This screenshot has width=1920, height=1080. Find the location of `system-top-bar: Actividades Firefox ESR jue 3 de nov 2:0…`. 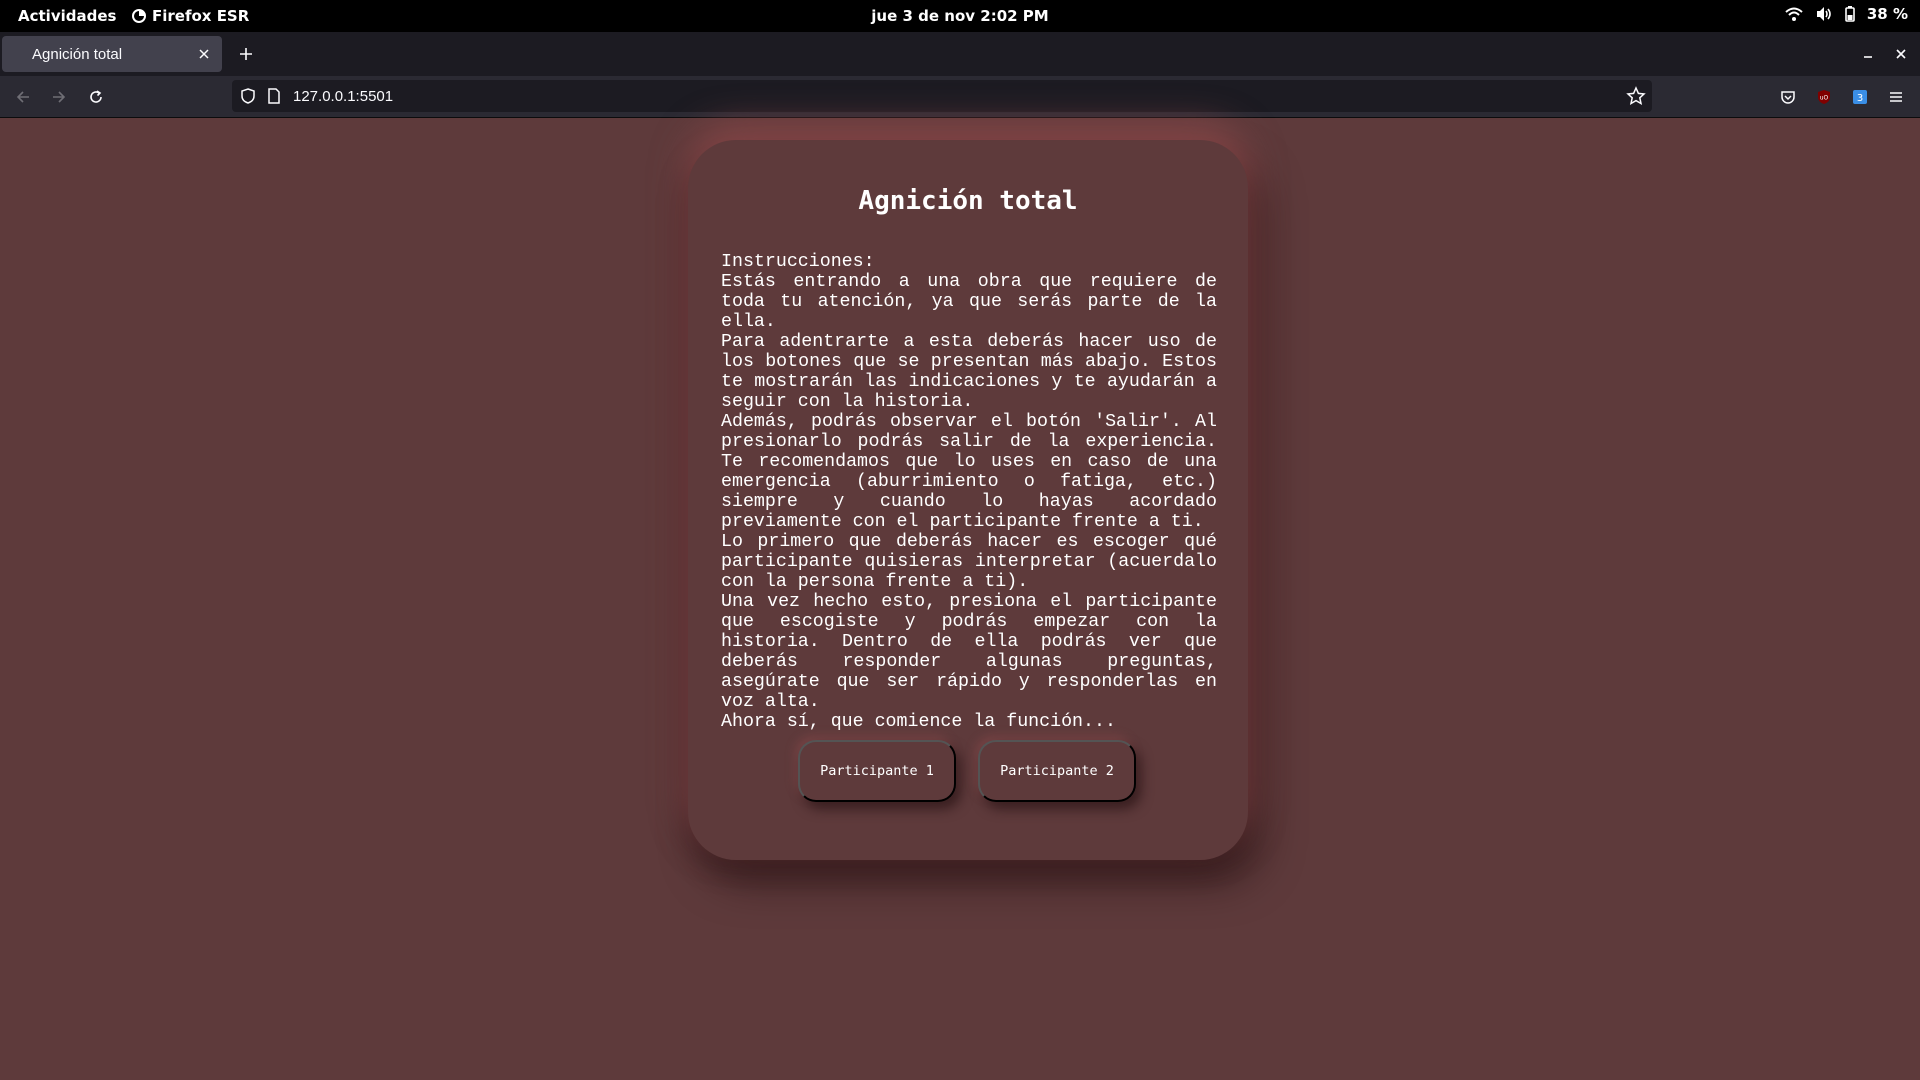

system-top-bar: Actividades Firefox ESR jue 3 de nov 2:0… is located at coordinates (960, 16).